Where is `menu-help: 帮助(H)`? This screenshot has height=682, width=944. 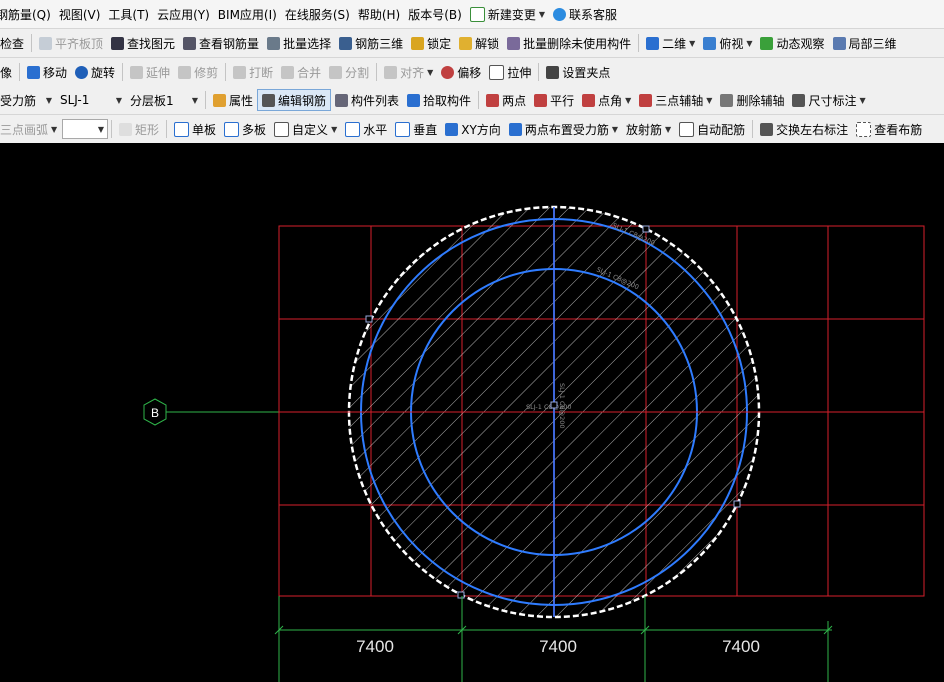
menu-help: 帮助(H) is located at coordinates (379, 14).